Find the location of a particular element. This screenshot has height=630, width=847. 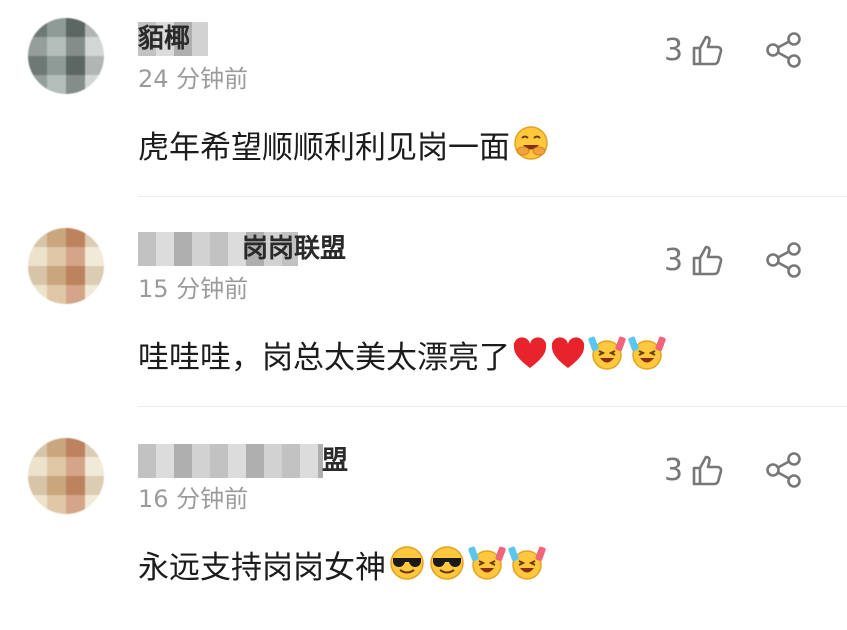

username-text: 盟 is located at coordinates (334, 461).